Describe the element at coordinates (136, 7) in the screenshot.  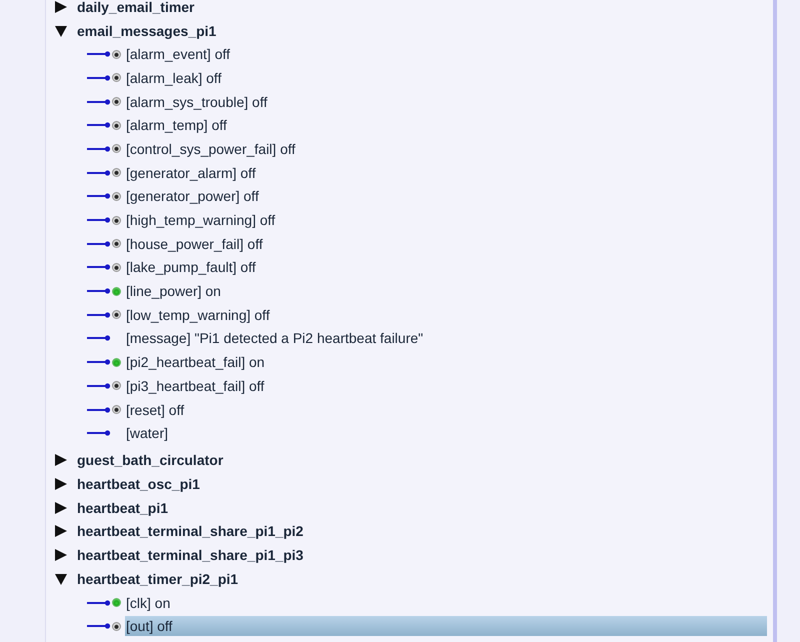
I see `group-name: daily_email_timer` at that location.